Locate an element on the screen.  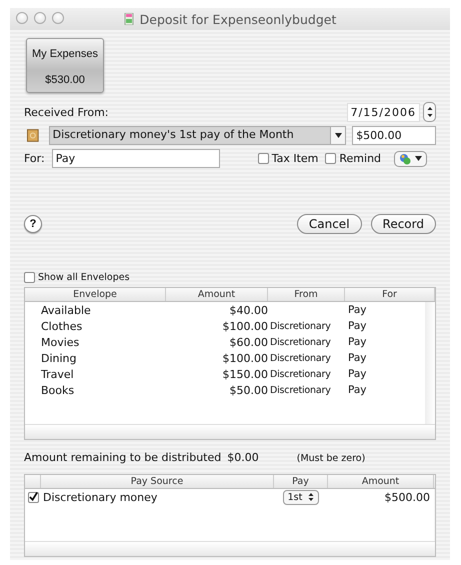
table-cell-text: $40.00 is located at coordinates (248, 310).